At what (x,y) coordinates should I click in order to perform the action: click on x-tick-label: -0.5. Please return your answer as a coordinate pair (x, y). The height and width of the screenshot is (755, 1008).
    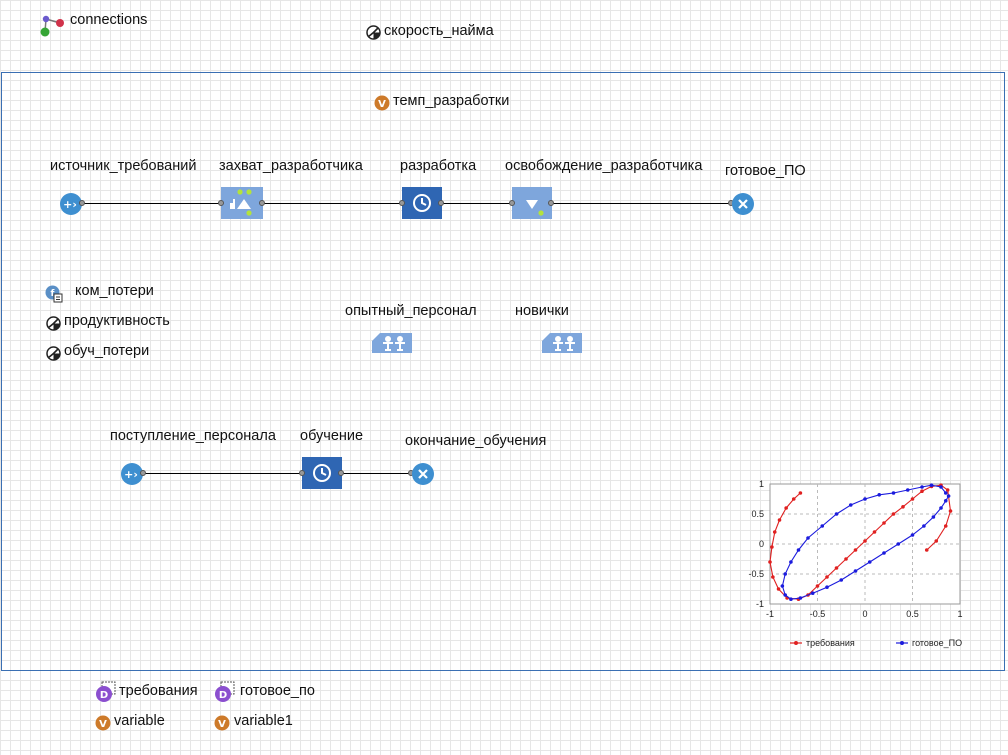
    Looking at the image, I should click on (818, 614).